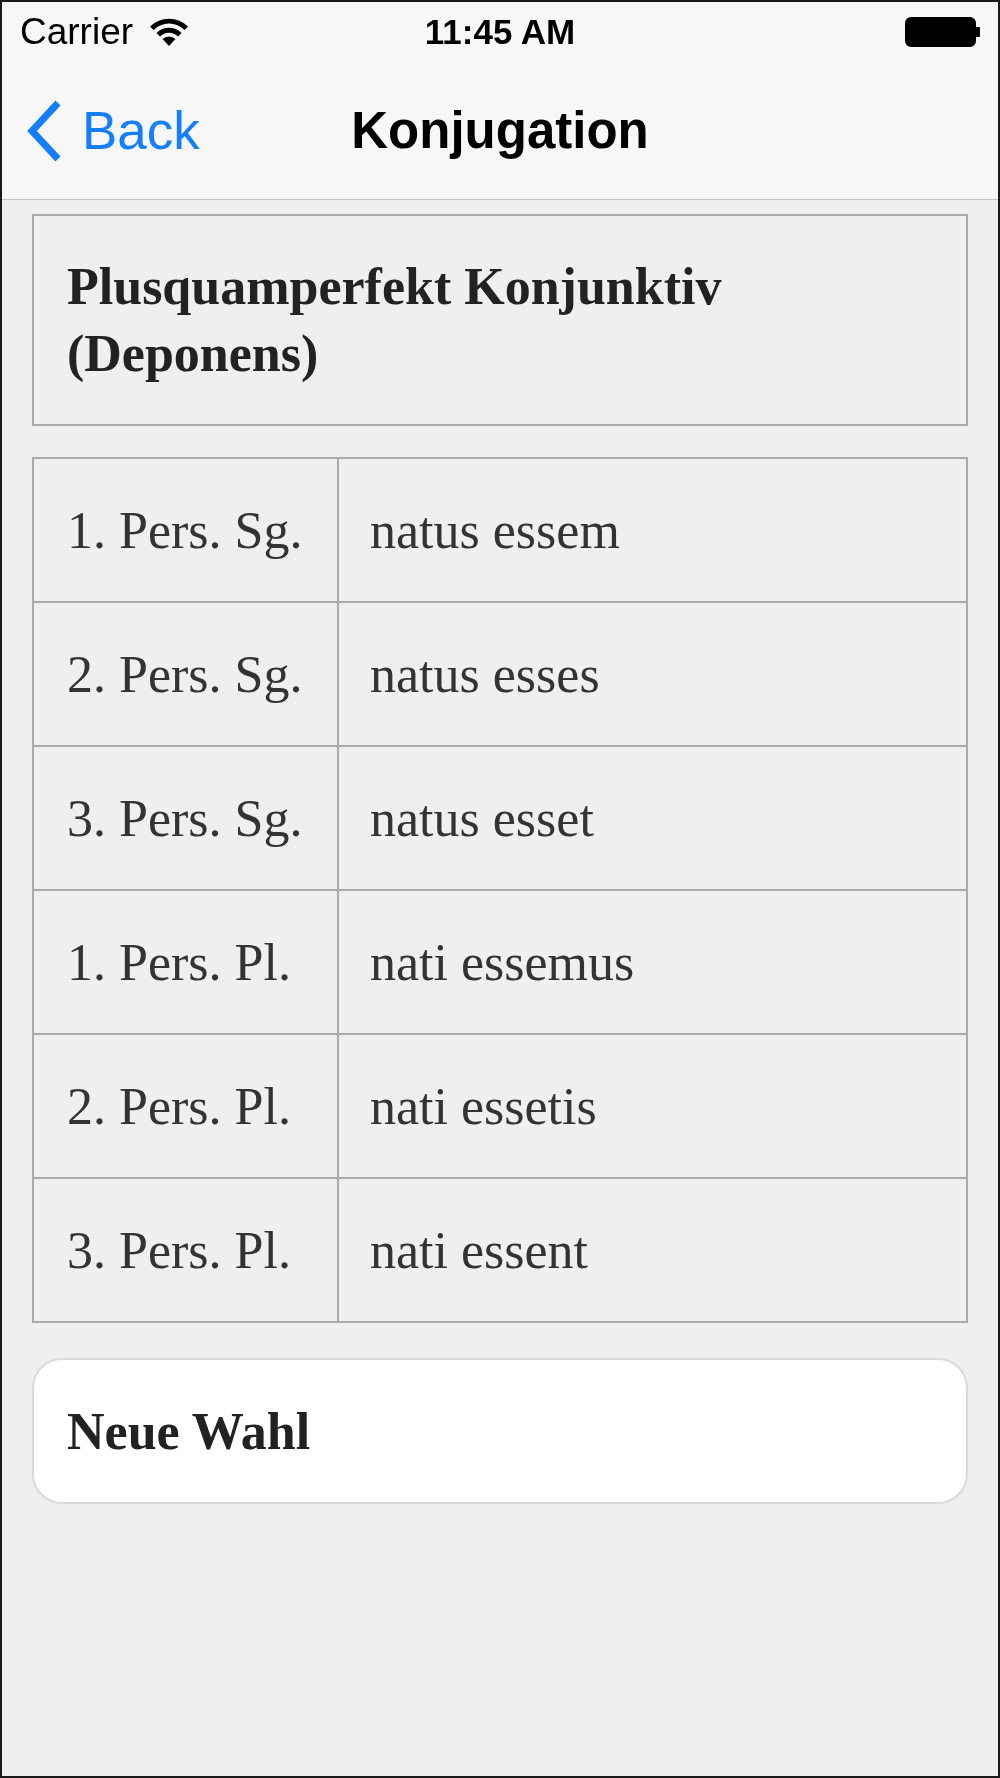 The image size is (1000, 1778). Describe the element at coordinates (186, 530) in the screenshot. I see `table-cell: 1. Pers. Sg.` at that location.